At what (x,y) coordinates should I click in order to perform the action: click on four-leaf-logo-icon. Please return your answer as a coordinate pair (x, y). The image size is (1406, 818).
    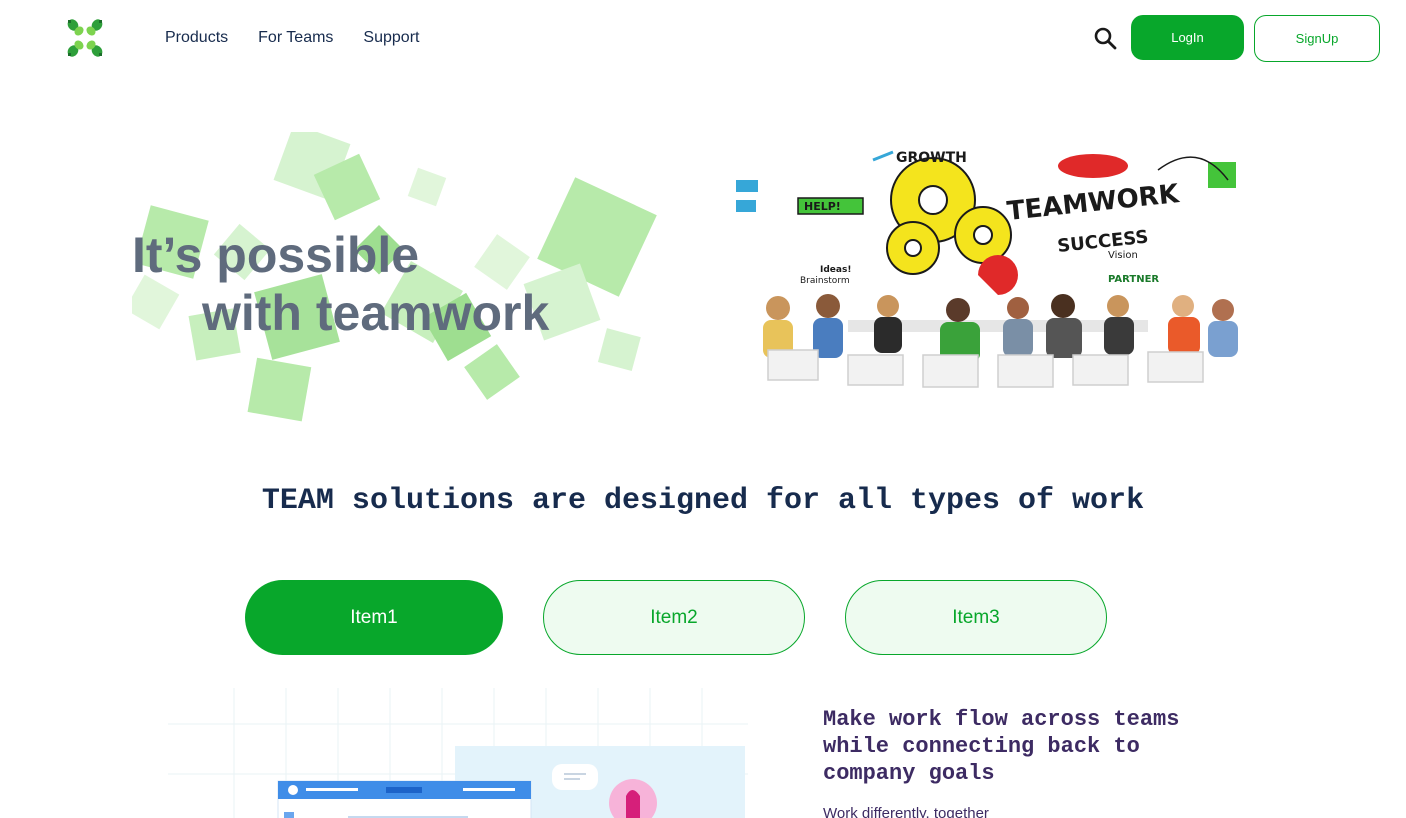
    Looking at the image, I should click on (85, 38).